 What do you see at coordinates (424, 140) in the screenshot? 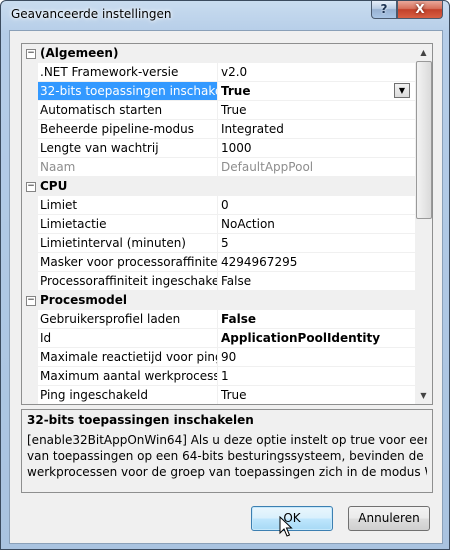
I see `scrollbar-thumb` at bounding box center [424, 140].